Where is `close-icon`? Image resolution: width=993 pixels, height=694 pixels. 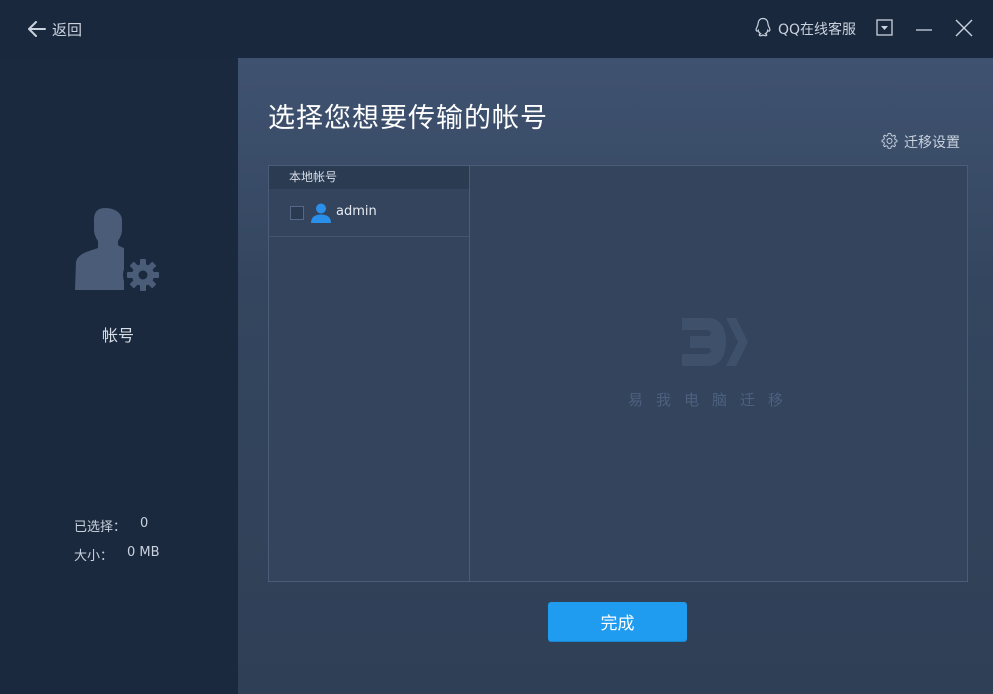
close-icon is located at coordinates (964, 28).